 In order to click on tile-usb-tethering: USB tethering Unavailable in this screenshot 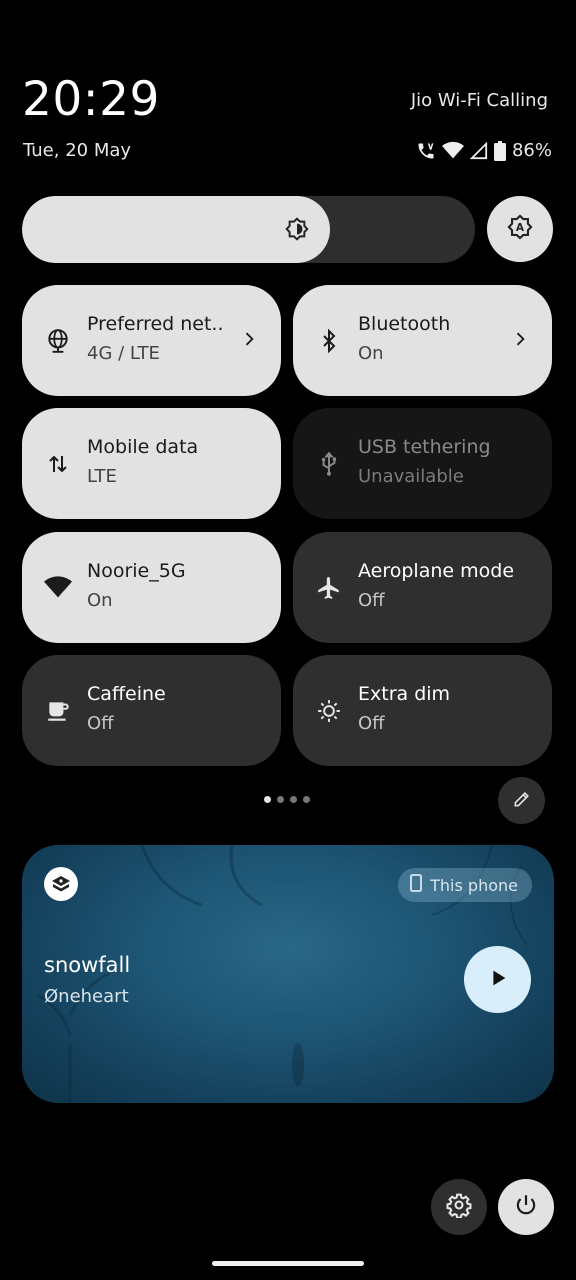, I will do `click(422, 463)`.